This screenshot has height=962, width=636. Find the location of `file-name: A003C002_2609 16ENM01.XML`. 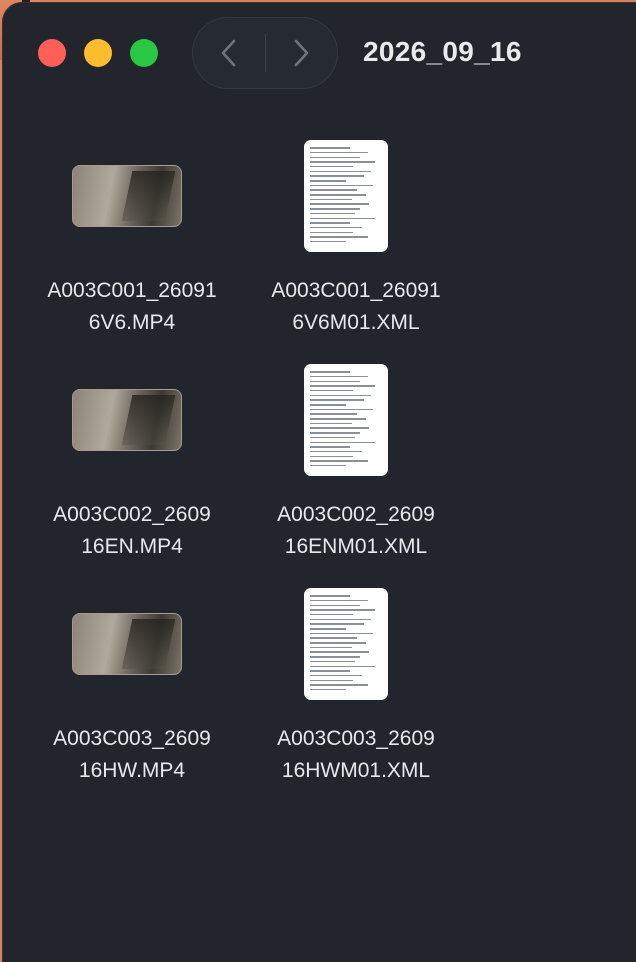

file-name: A003C002_2609 16ENM01.XML is located at coordinates (356, 530).